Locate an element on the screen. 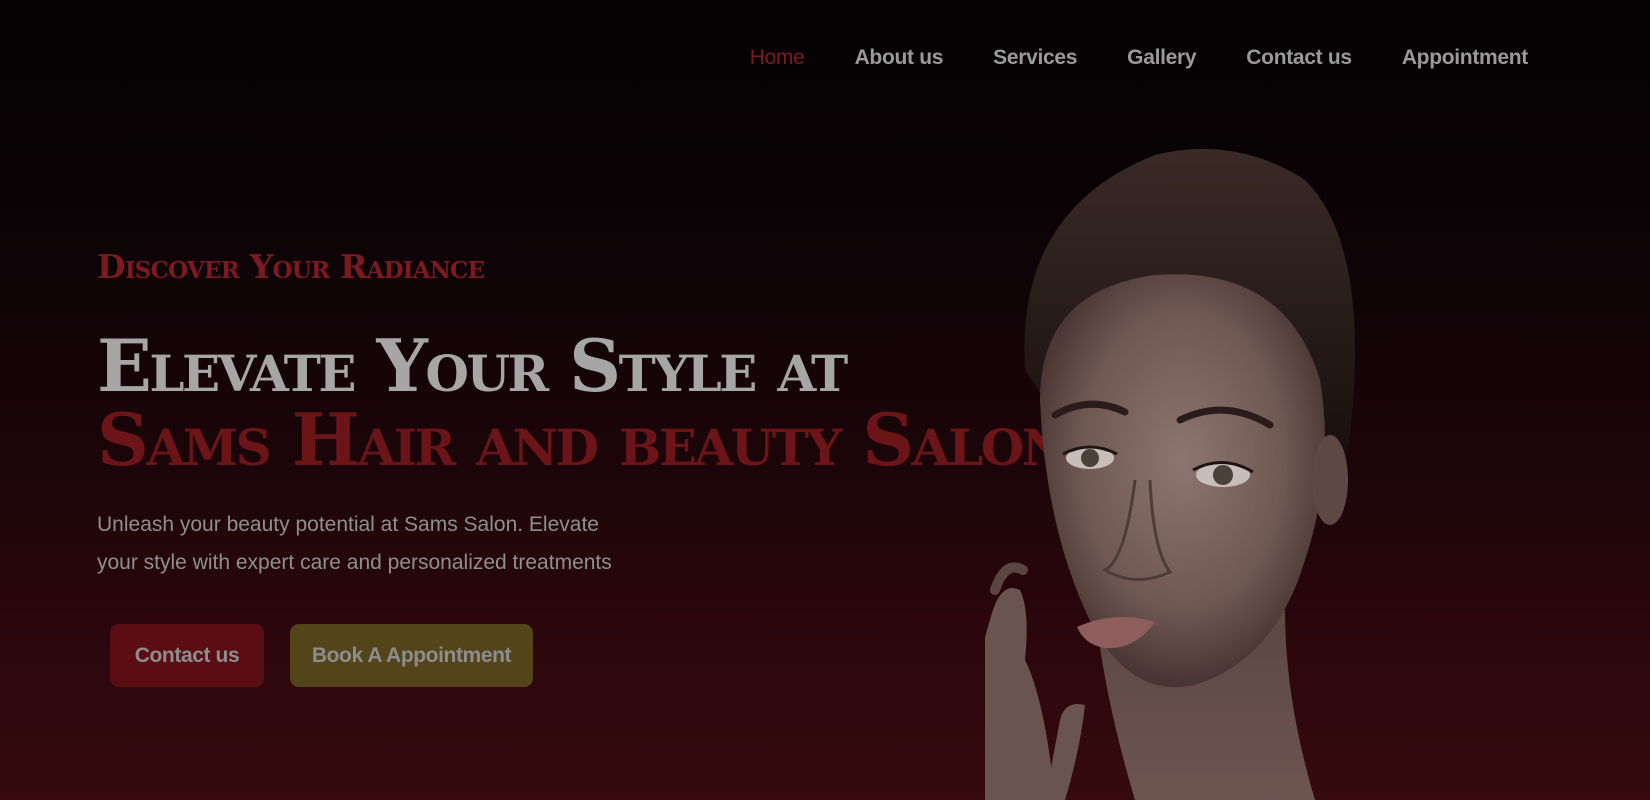  nav-item-services: Services is located at coordinates (1035, 58).